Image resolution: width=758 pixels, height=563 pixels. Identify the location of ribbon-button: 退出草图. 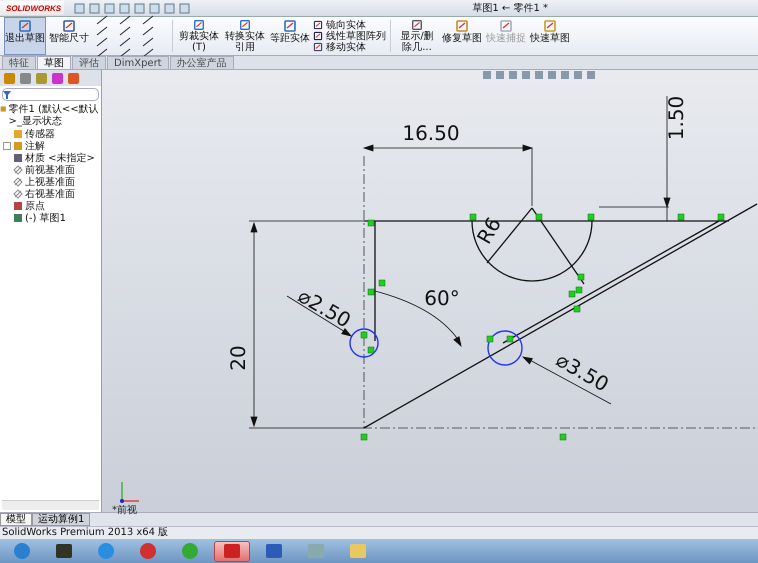
(25, 36).